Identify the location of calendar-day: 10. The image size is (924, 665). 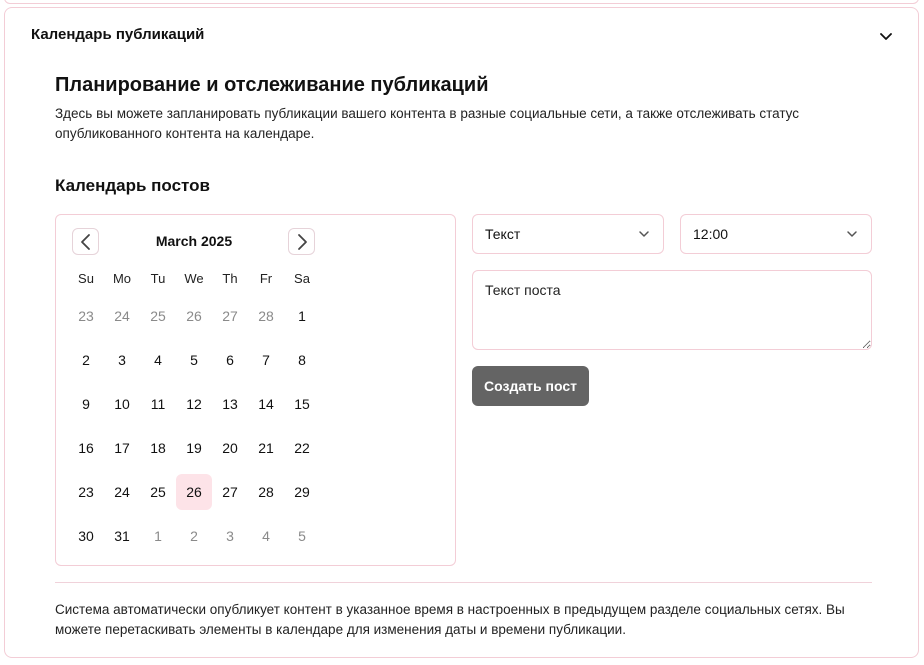
(122, 404).